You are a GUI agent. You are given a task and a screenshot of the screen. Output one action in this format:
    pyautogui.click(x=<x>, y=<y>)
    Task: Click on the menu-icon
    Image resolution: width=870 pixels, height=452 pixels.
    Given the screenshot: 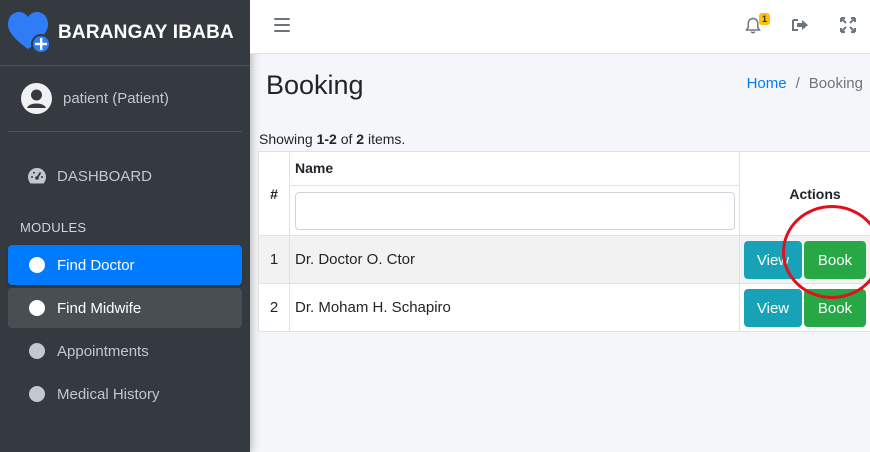 What is the action you would take?
    pyautogui.click(x=282, y=25)
    